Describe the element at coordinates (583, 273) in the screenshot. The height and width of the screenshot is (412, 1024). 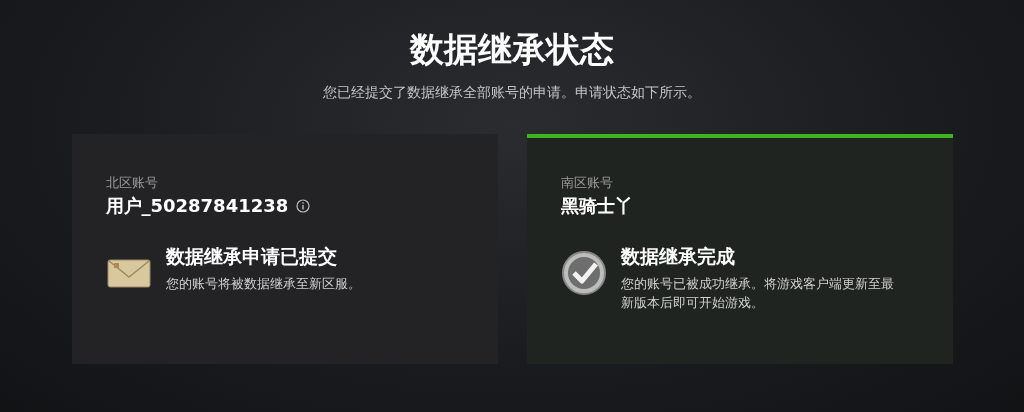
I see `checkmark-badge-icon` at that location.